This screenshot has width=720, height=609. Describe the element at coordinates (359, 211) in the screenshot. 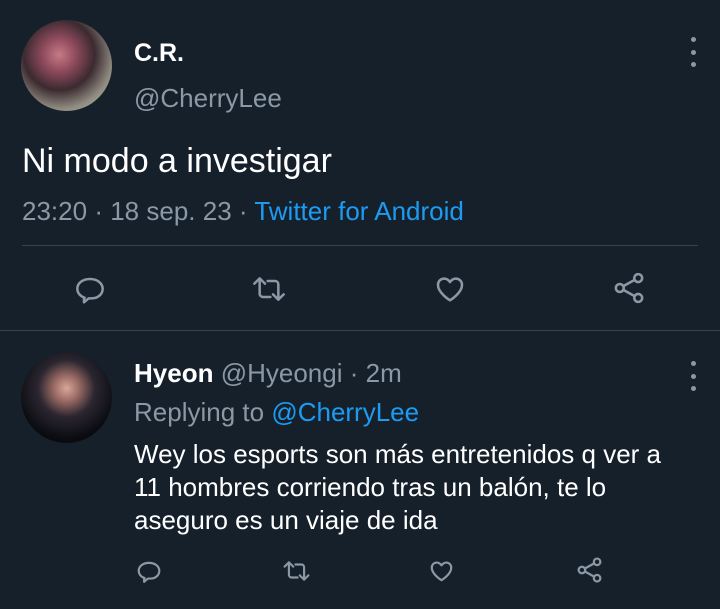

I see `tweet-source-link: Twitter for Android` at that location.